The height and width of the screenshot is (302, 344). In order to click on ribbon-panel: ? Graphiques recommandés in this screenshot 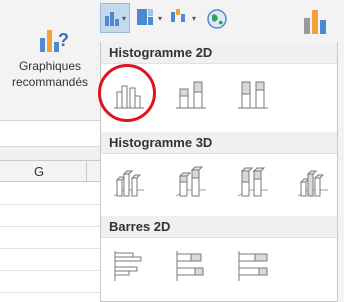, I will do `click(50, 60)`.